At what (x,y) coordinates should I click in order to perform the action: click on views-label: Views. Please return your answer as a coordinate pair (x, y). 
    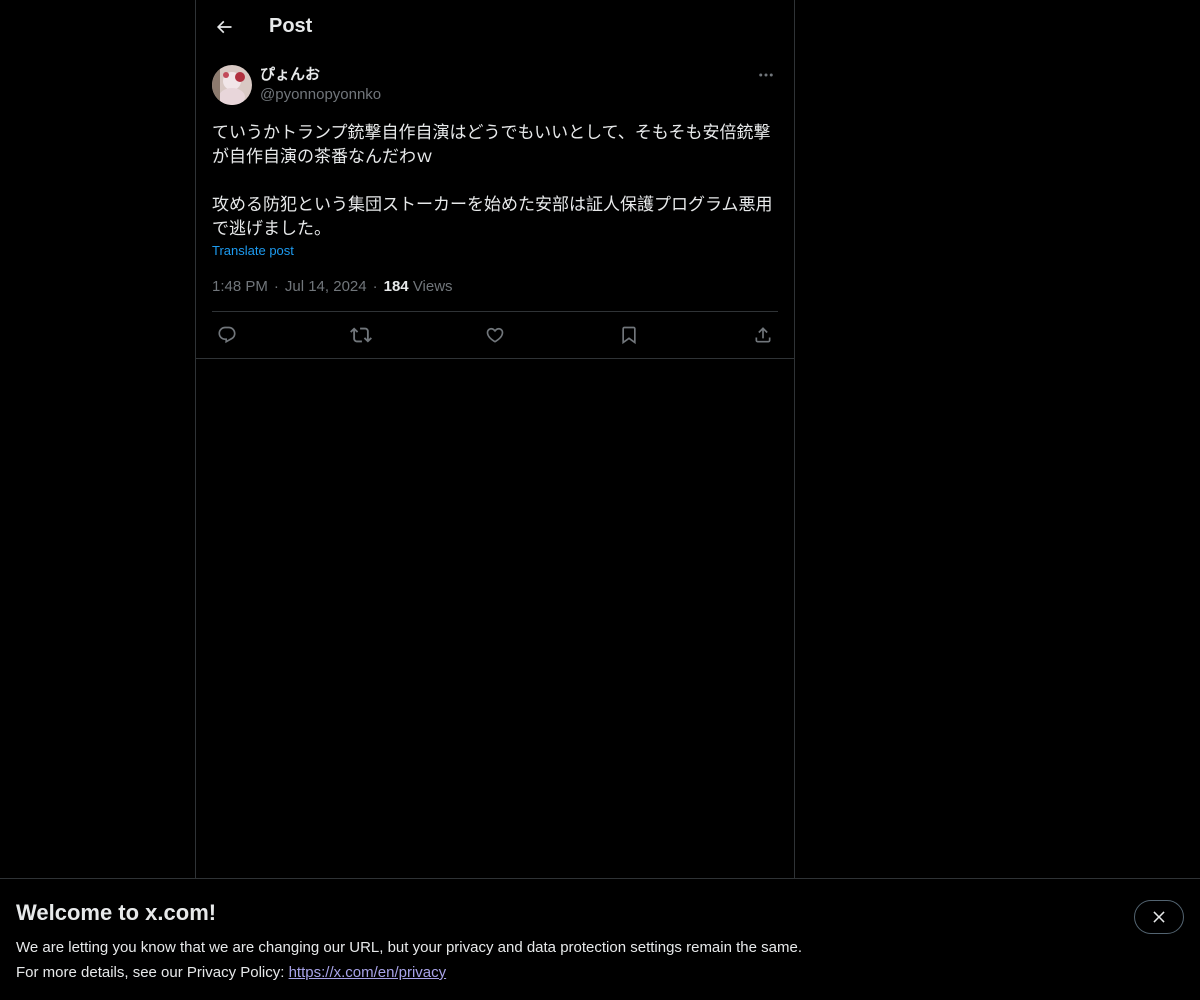
    Looking at the image, I should click on (432, 286).